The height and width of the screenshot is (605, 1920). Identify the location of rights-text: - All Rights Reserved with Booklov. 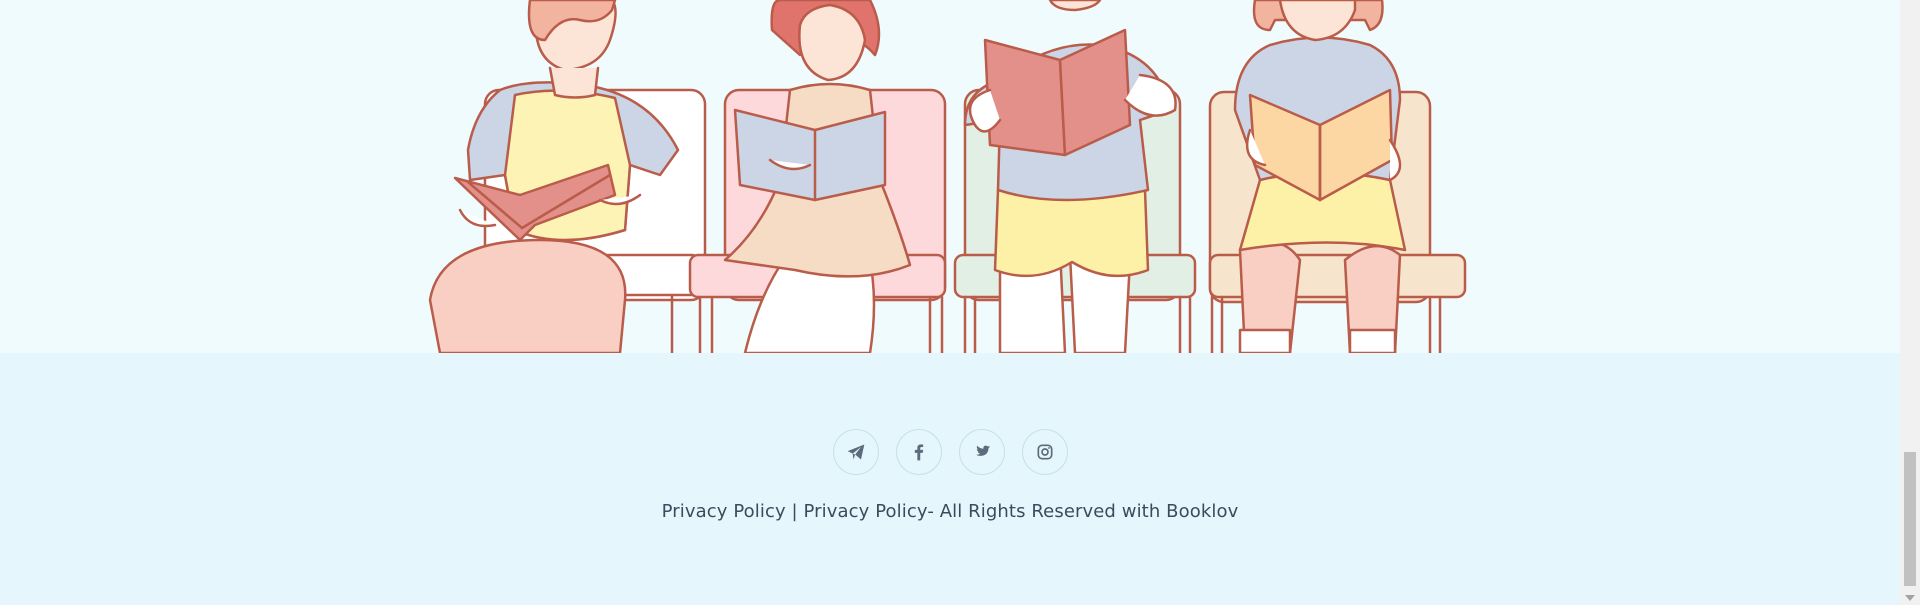
(1083, 511).